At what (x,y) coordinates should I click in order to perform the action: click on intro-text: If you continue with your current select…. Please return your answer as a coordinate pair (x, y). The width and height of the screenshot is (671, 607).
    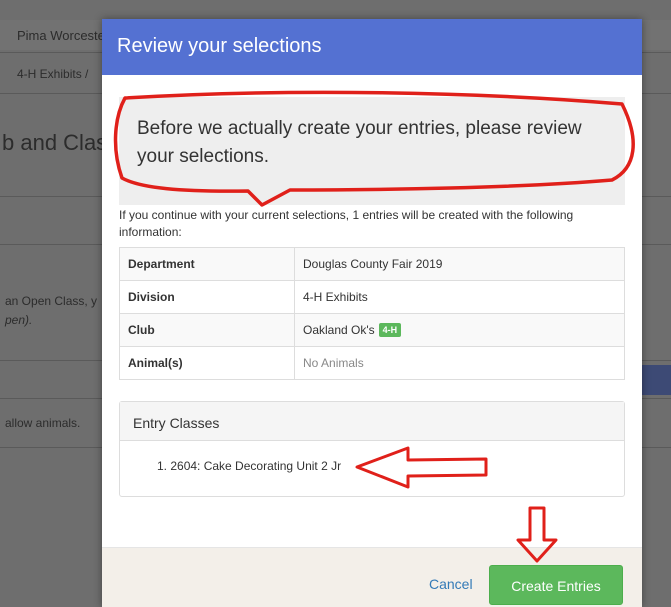
    Looking at the image, I should click on (346, 223).